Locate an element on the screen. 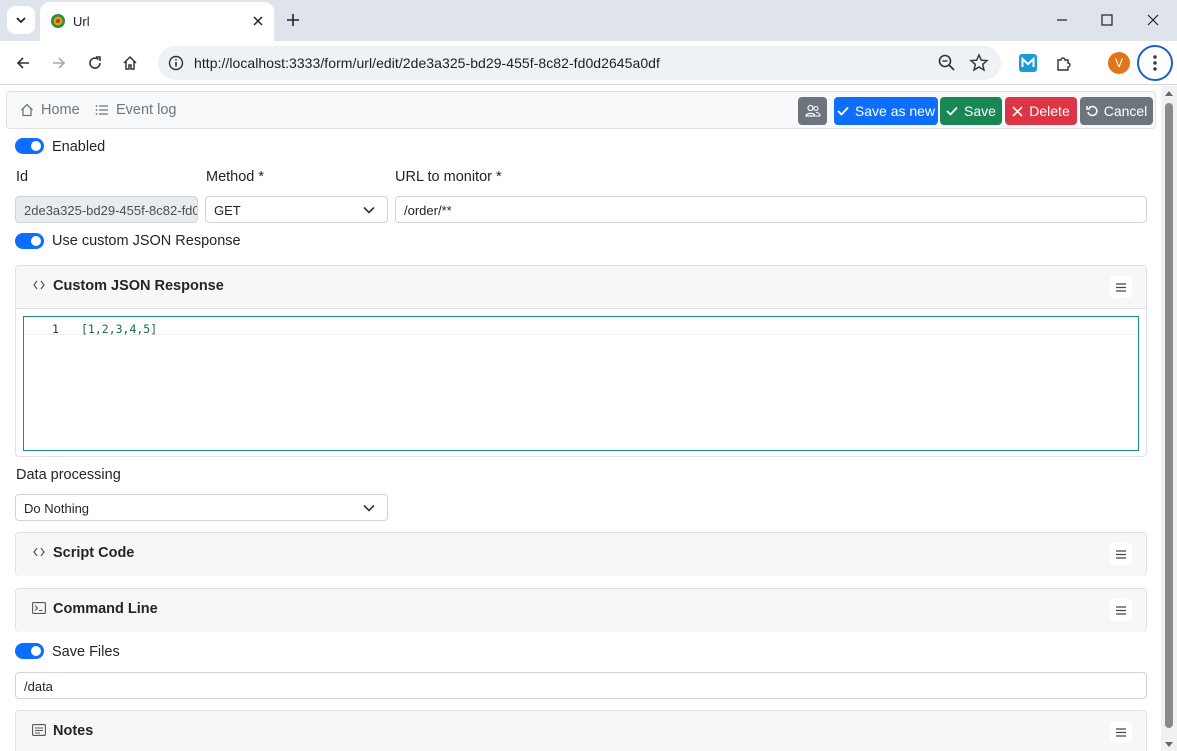 Image resolution: width=1177 pixels, height=751 pixels. method-value: GET is located at coordinates (227, 210).